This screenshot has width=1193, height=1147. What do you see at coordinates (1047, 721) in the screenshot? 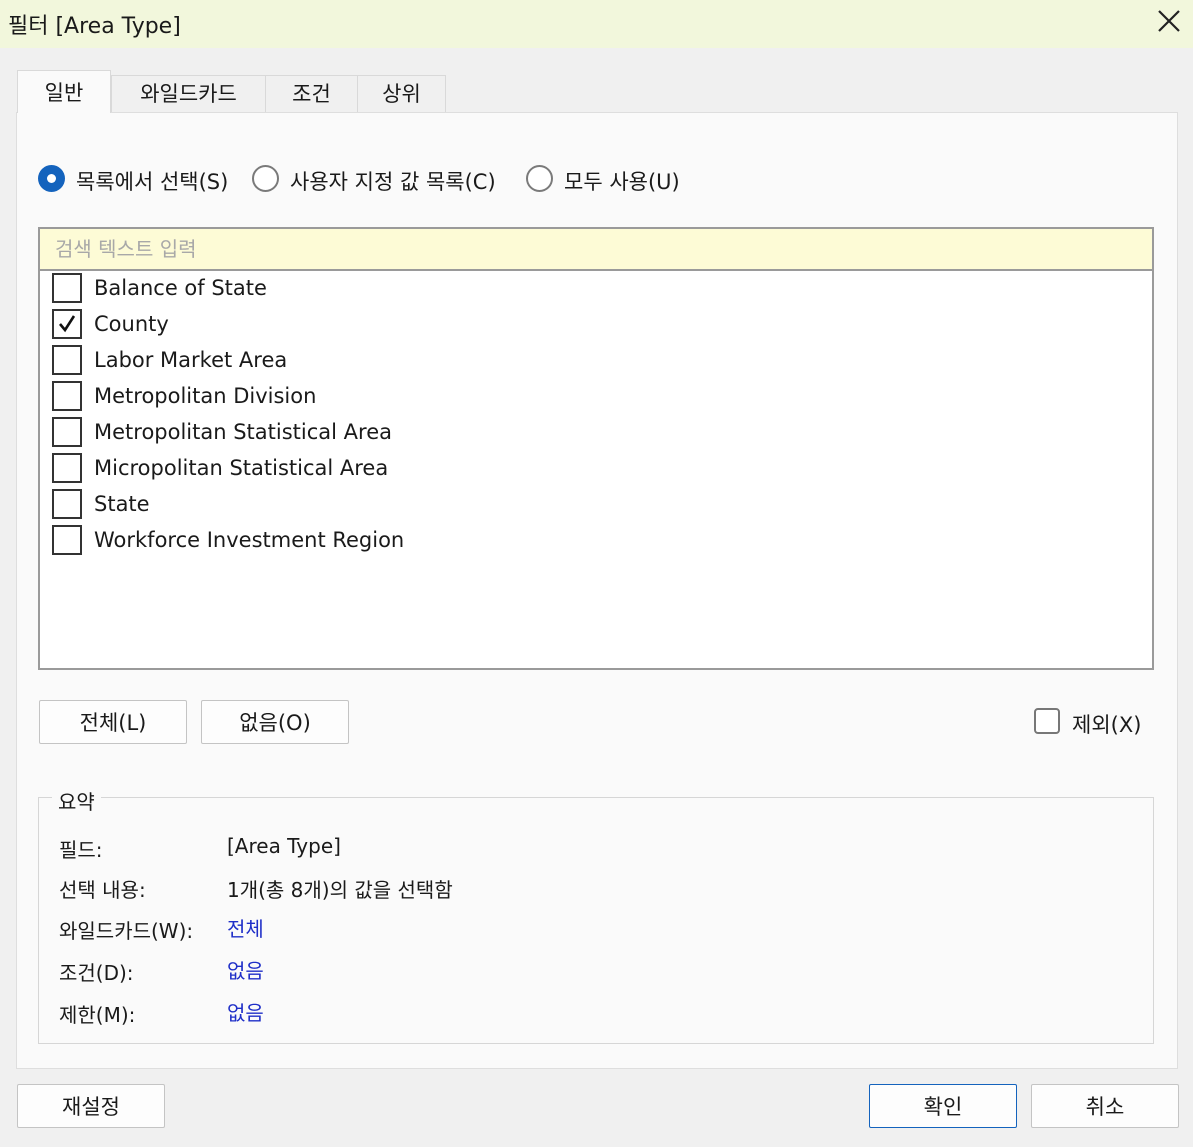
I see `exclude-checkbox` at bounding box center [1047, 721].